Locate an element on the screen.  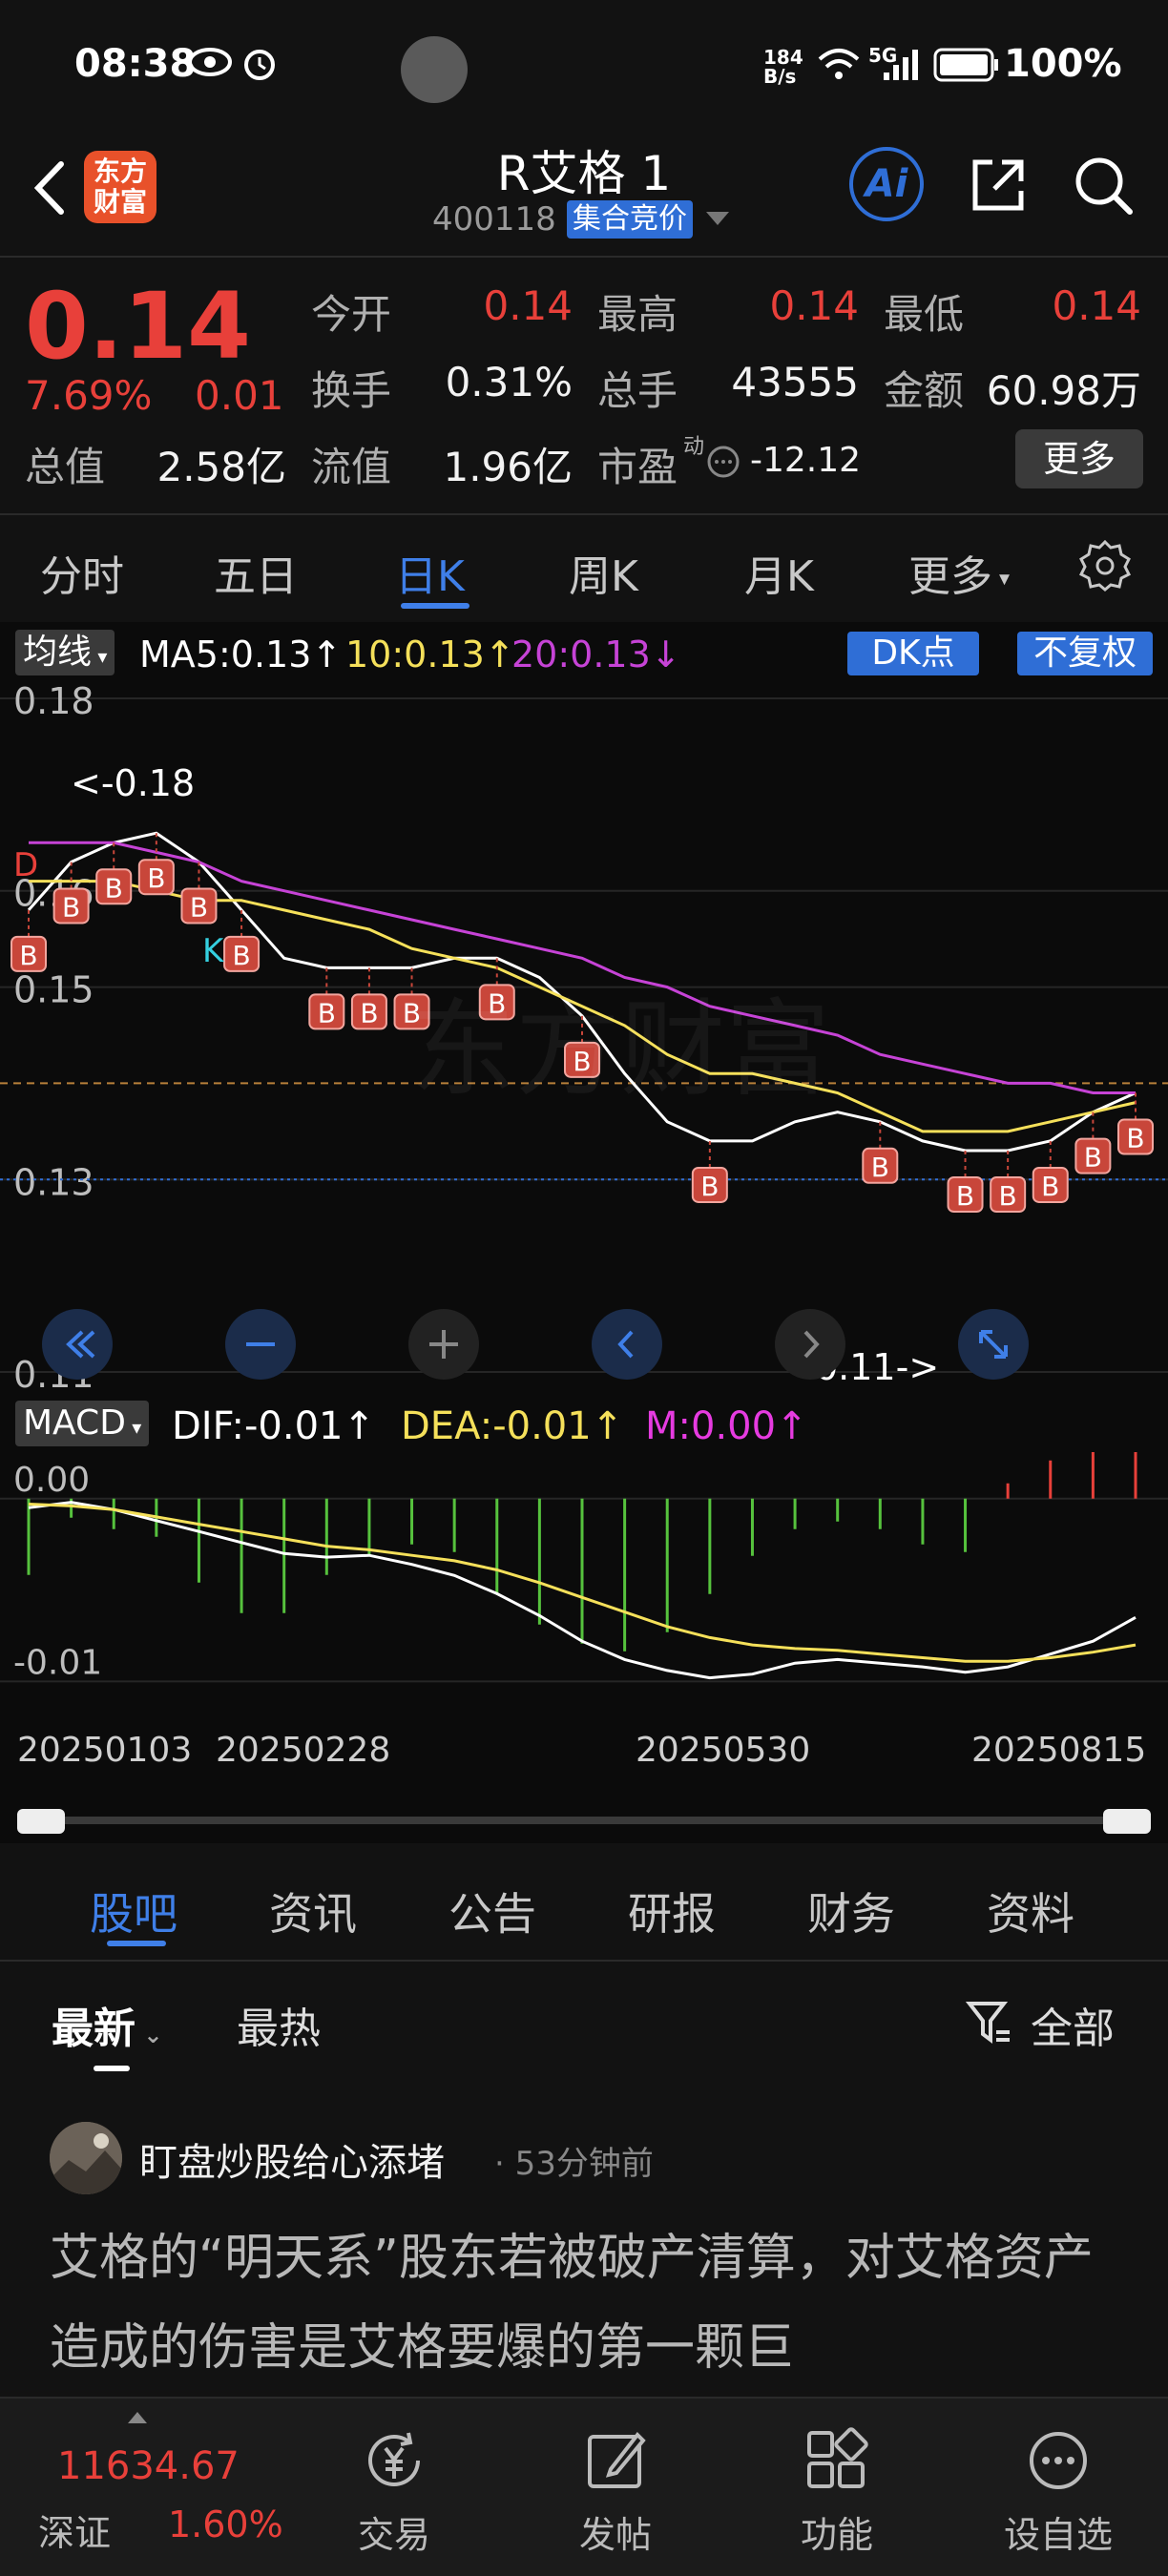
nav-trade: 交易 is located at coordinates (394, 2531).